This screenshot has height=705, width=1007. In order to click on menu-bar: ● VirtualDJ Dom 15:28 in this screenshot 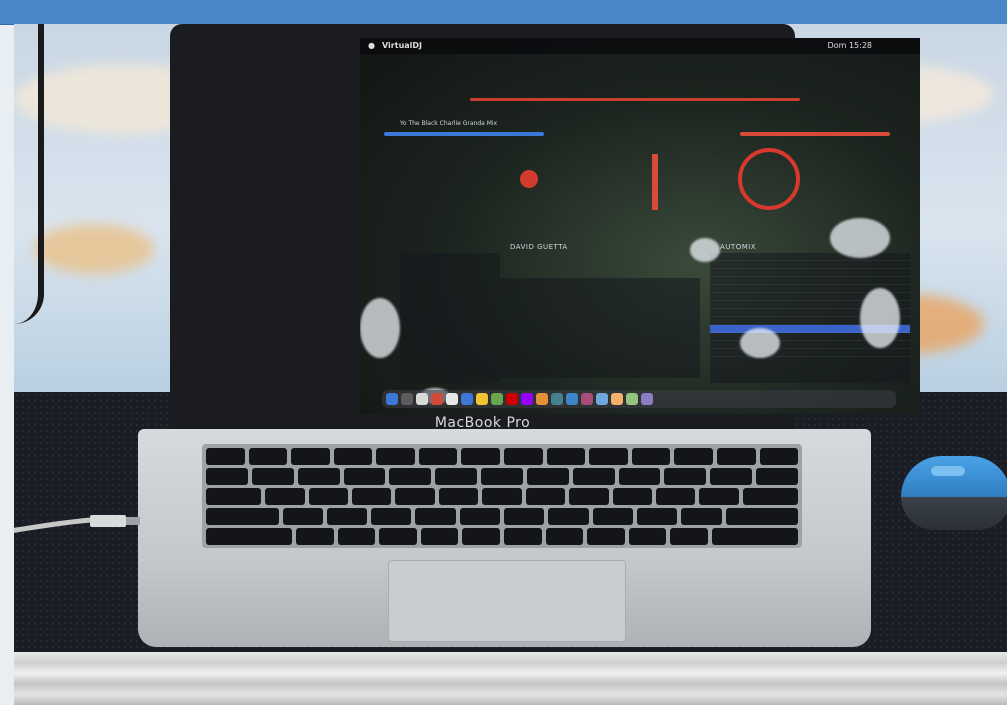, I will do `click(640, 46)`.